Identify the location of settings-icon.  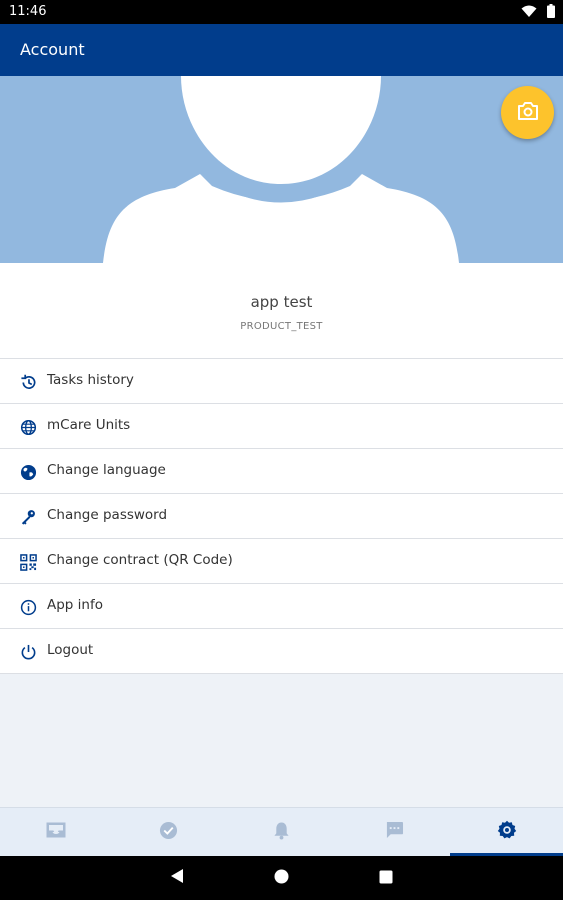
(507, 832).